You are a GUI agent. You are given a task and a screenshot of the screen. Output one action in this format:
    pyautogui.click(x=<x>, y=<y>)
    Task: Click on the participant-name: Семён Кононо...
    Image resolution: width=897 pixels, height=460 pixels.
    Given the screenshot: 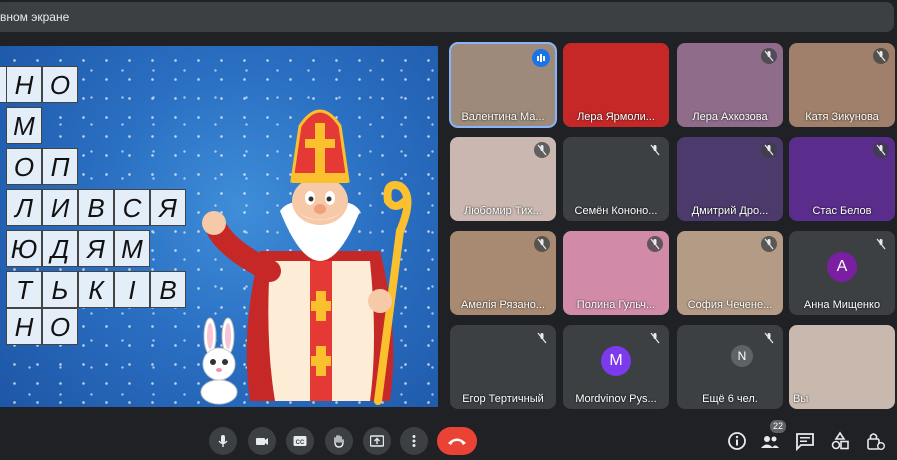 What is the action you would take?
    pyautogui.click(x=616, y=211)
    